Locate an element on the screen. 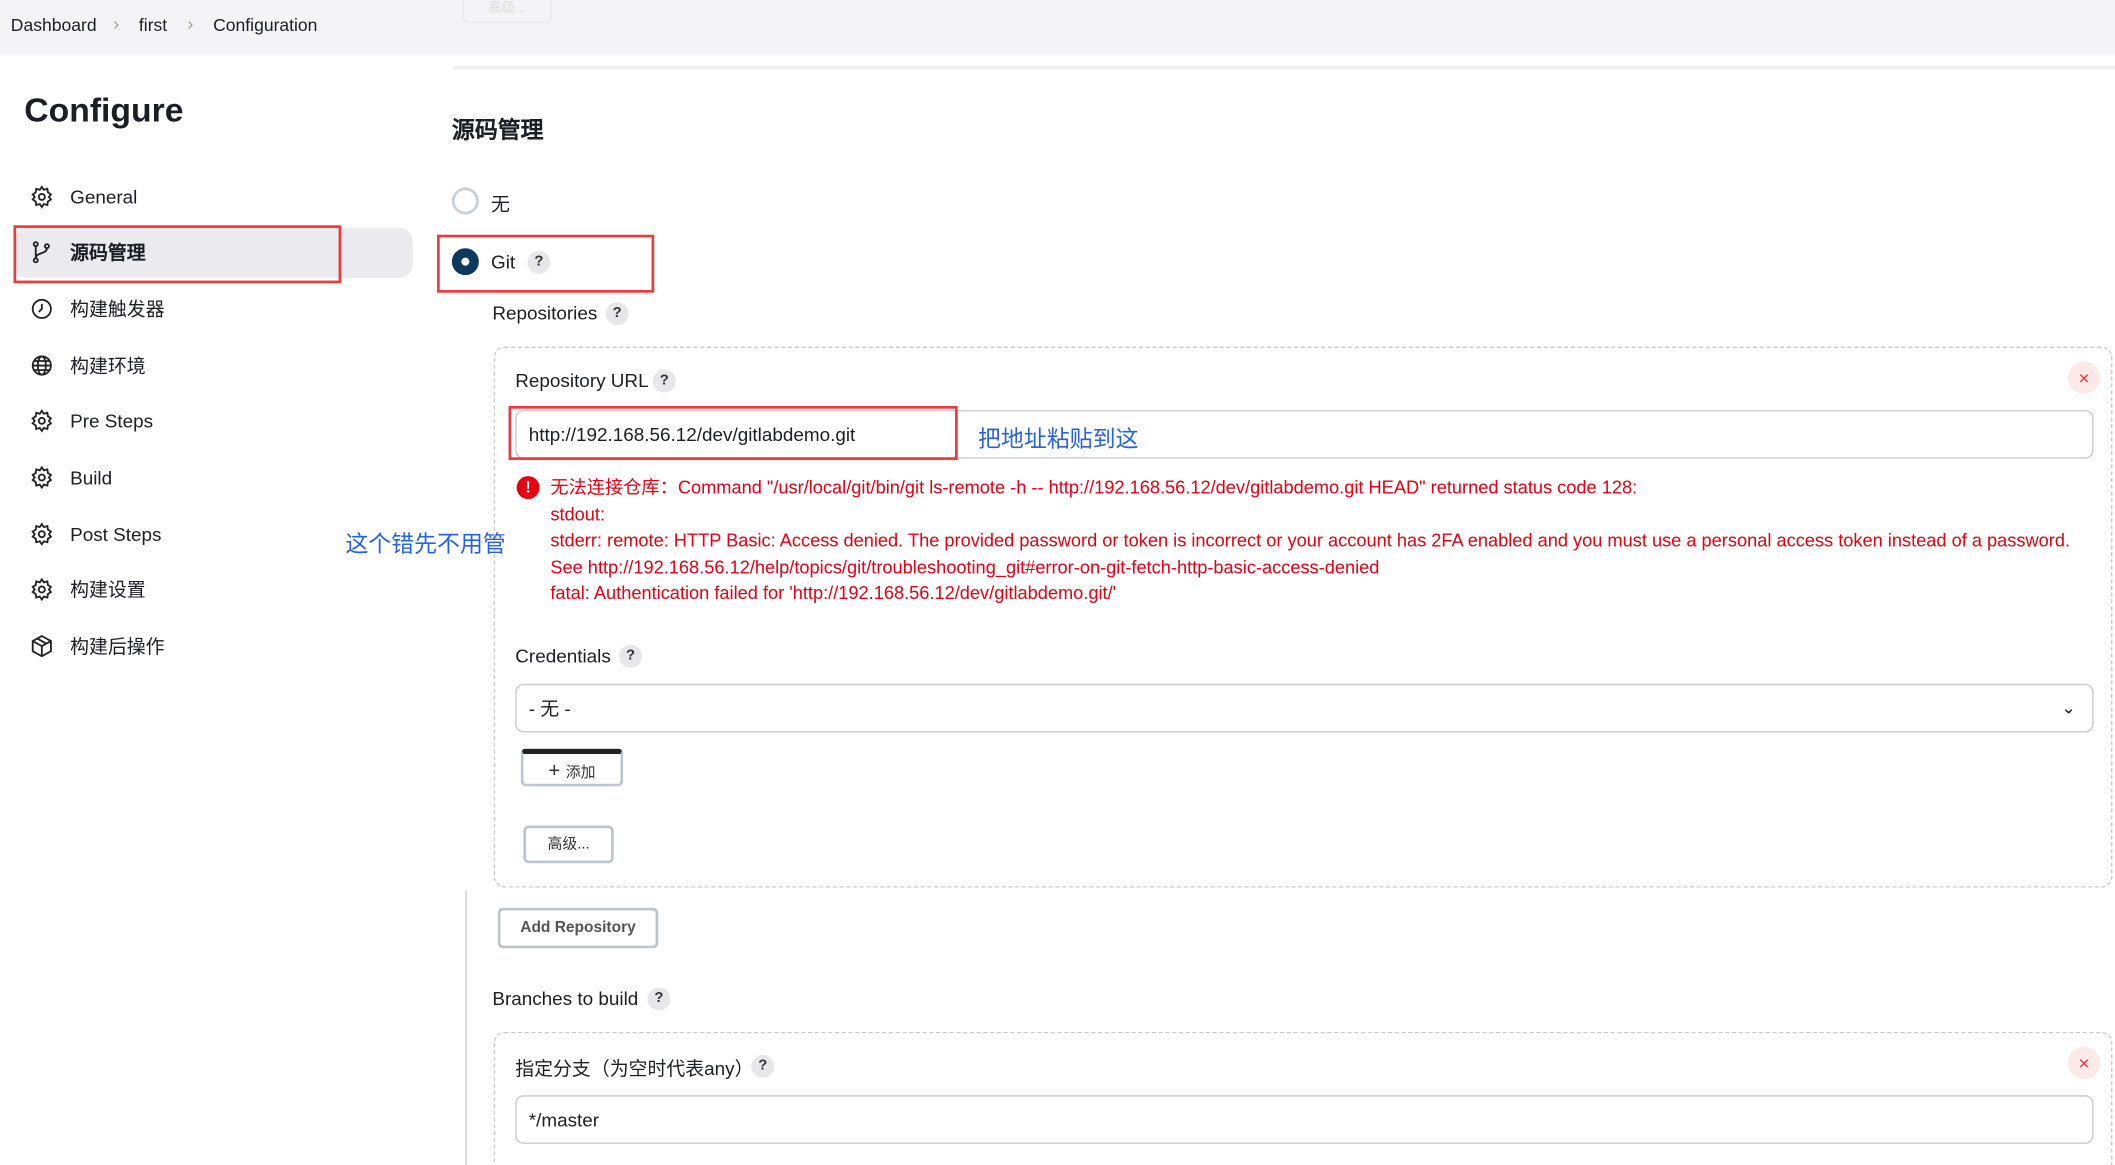 Image resolution: width=2115 pixels, height=1165 pixels. sidebar-item-9: 构建后操作 is located at coordinates (212, 646).